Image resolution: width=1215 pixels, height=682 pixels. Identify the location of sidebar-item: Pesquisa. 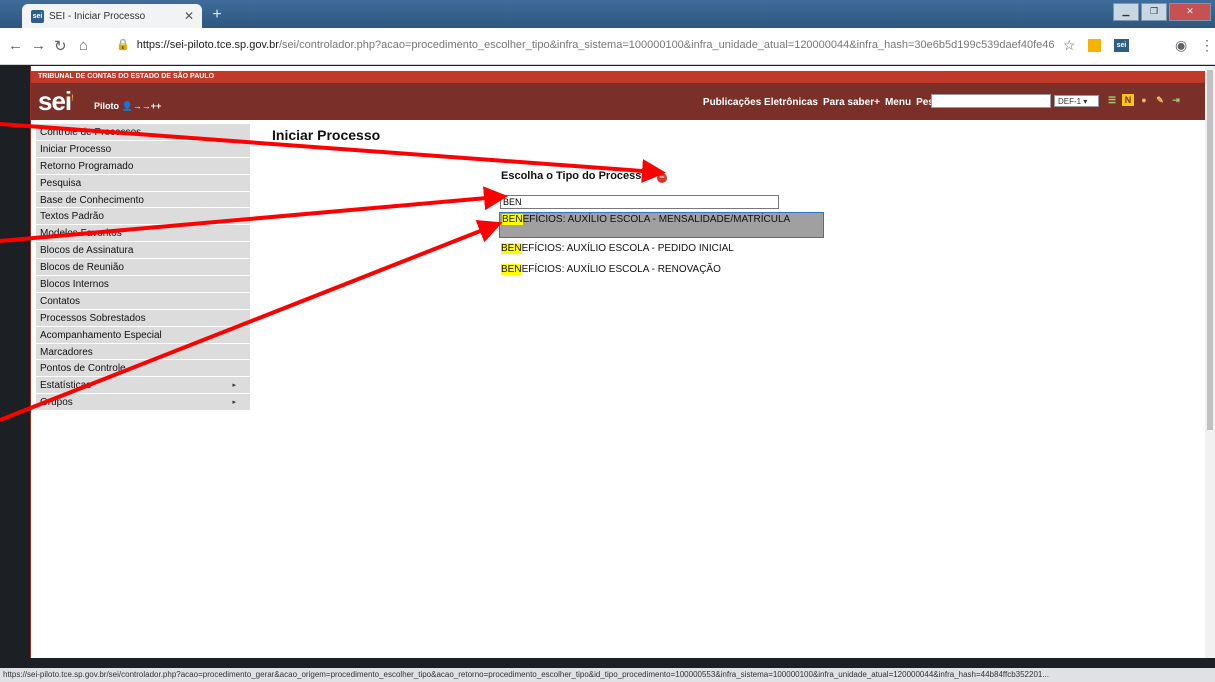
(143, 183).